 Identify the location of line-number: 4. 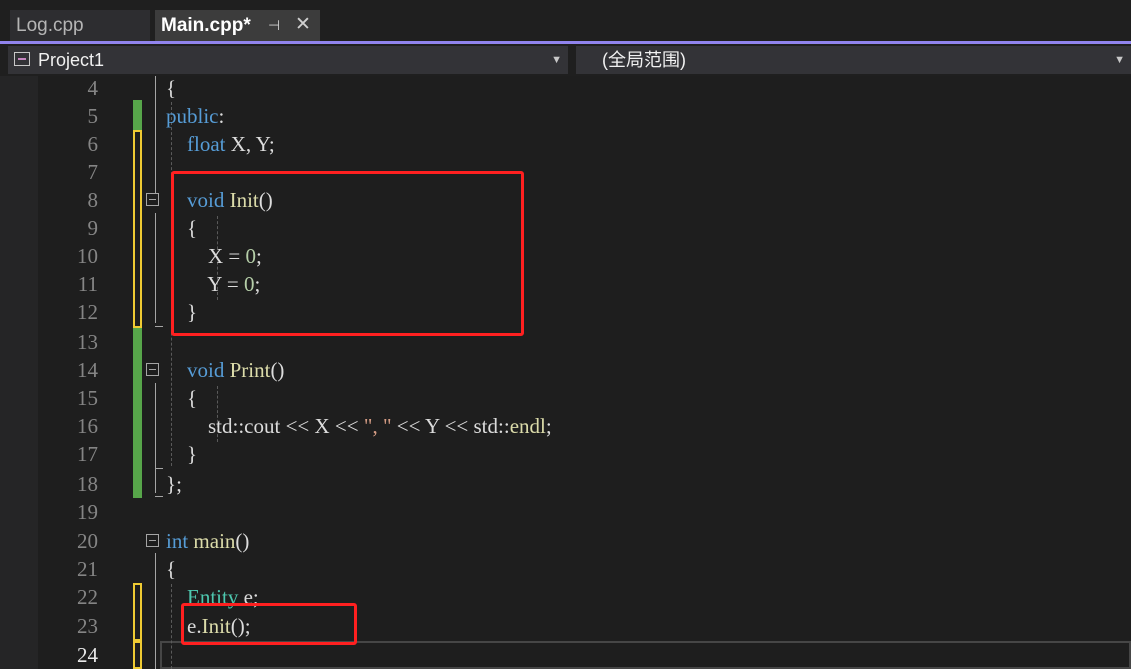
(93, 88).